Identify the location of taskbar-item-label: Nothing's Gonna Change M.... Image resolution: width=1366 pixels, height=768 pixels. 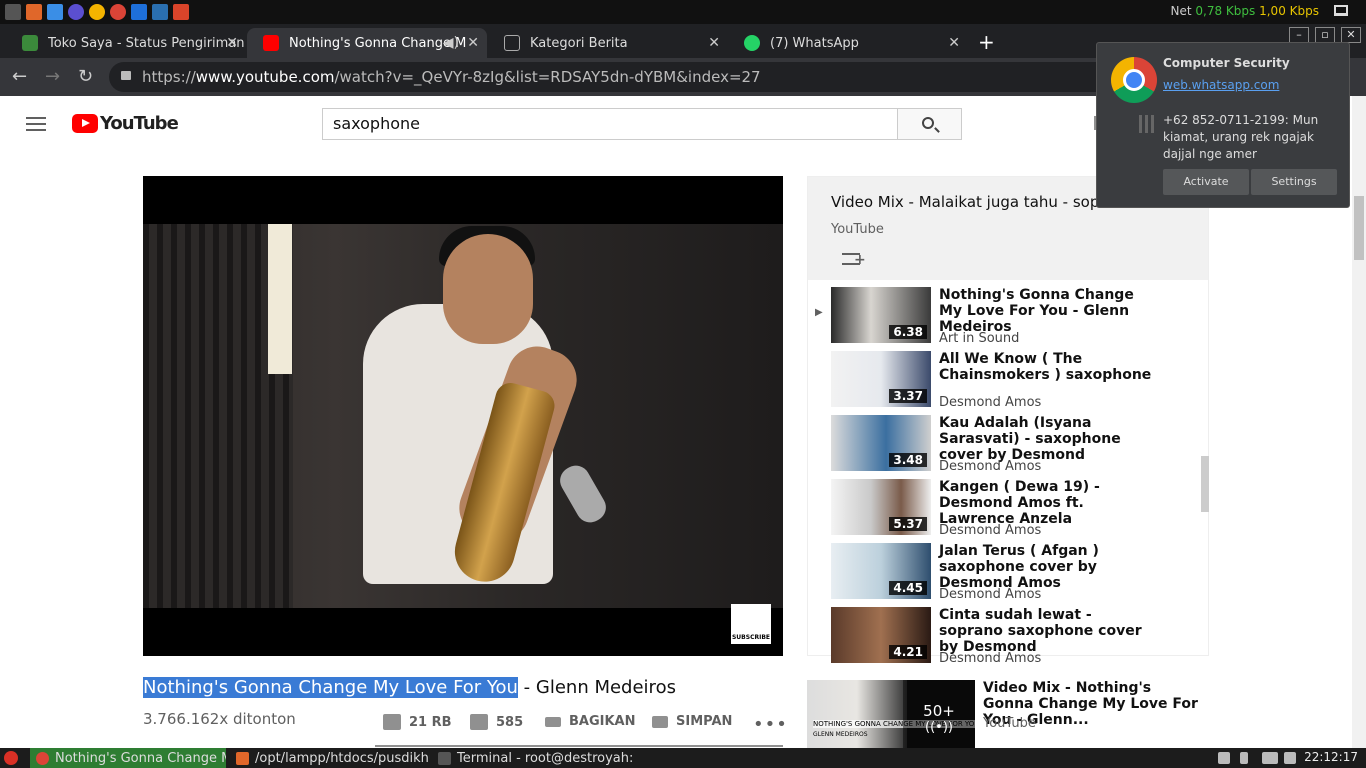
(140, 758).